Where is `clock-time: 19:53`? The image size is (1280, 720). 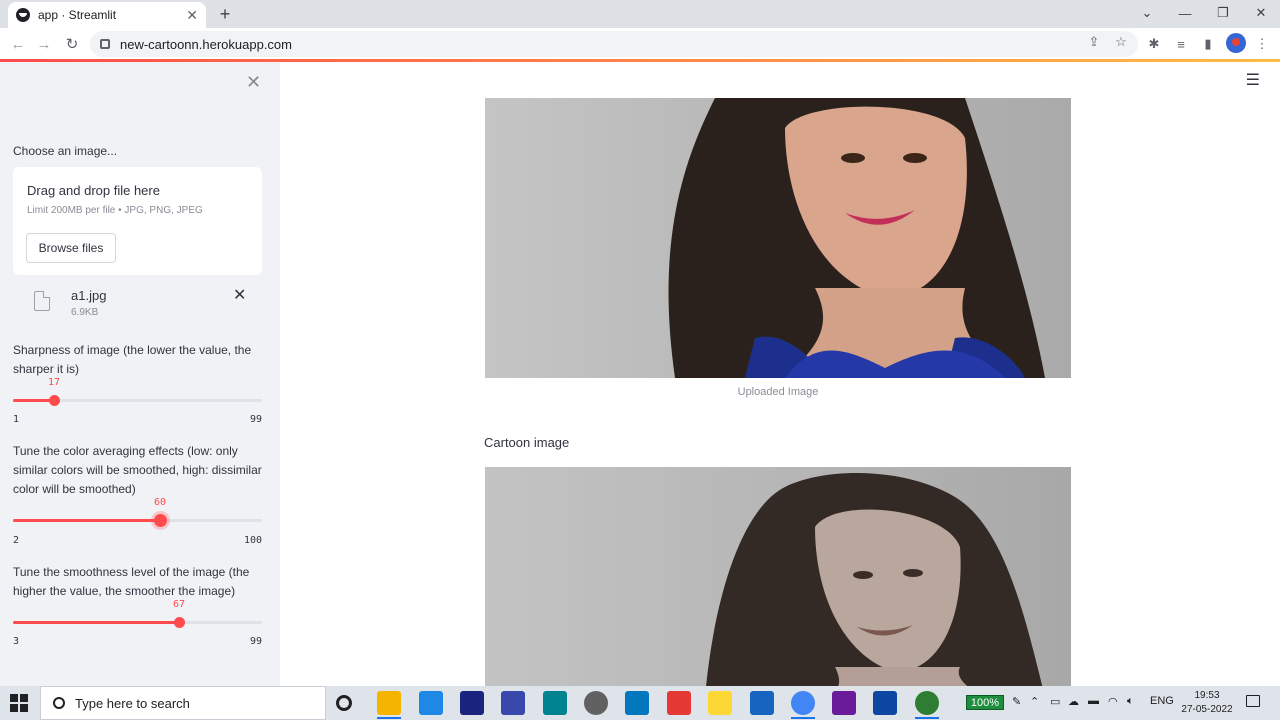
clock-time: 19:53 is located at coordinates (1207, 695).